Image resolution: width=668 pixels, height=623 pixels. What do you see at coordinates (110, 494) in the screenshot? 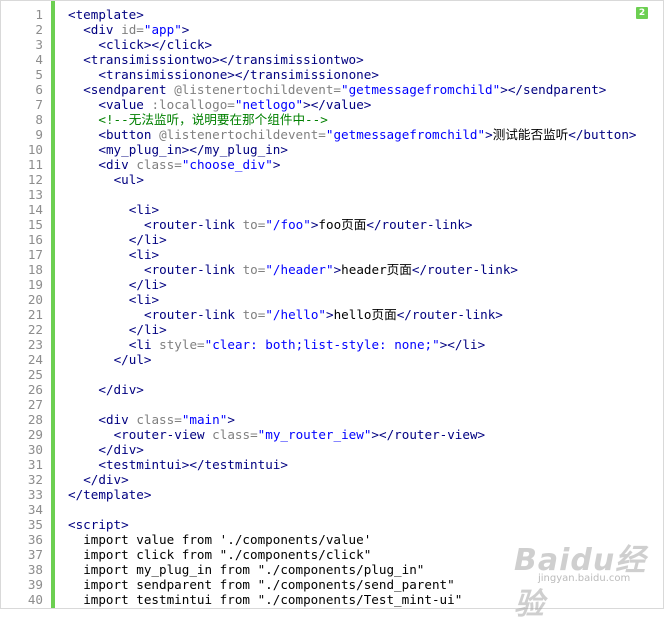
I see `code-token: </template>` at bounding box center [110, 494].